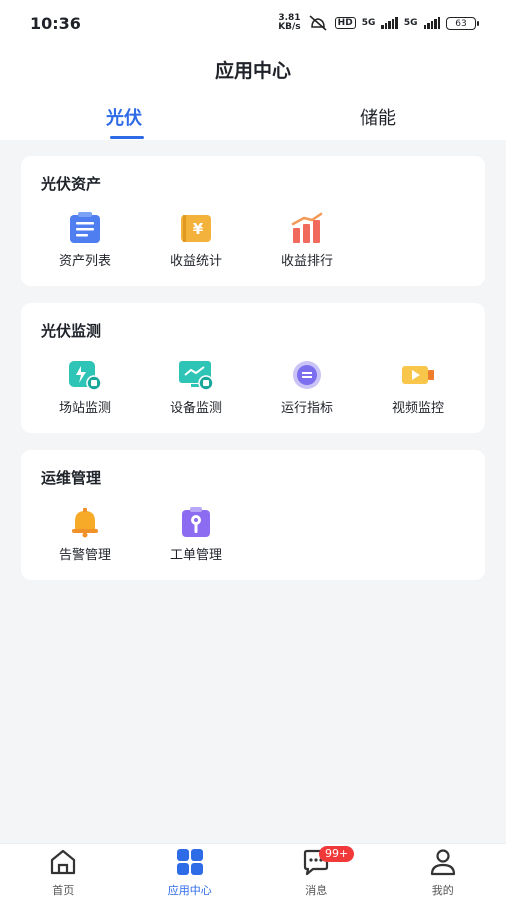 Image resolution: width=506 pixels, height=900 pixels. What do you see at coordinates (85, 376) in the screenshot?
I see `station-monitor-icon` at bounding box center [85, 376].